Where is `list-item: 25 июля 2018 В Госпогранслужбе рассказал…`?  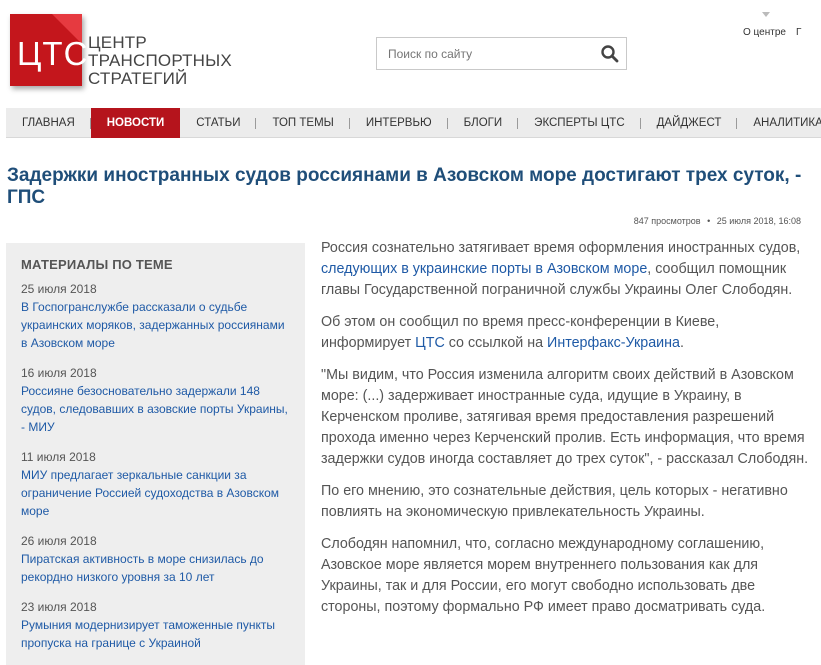 list-item: 25 июля 2018 В Госпогранслужбе рассказал… is located at coordinates (155, 317).